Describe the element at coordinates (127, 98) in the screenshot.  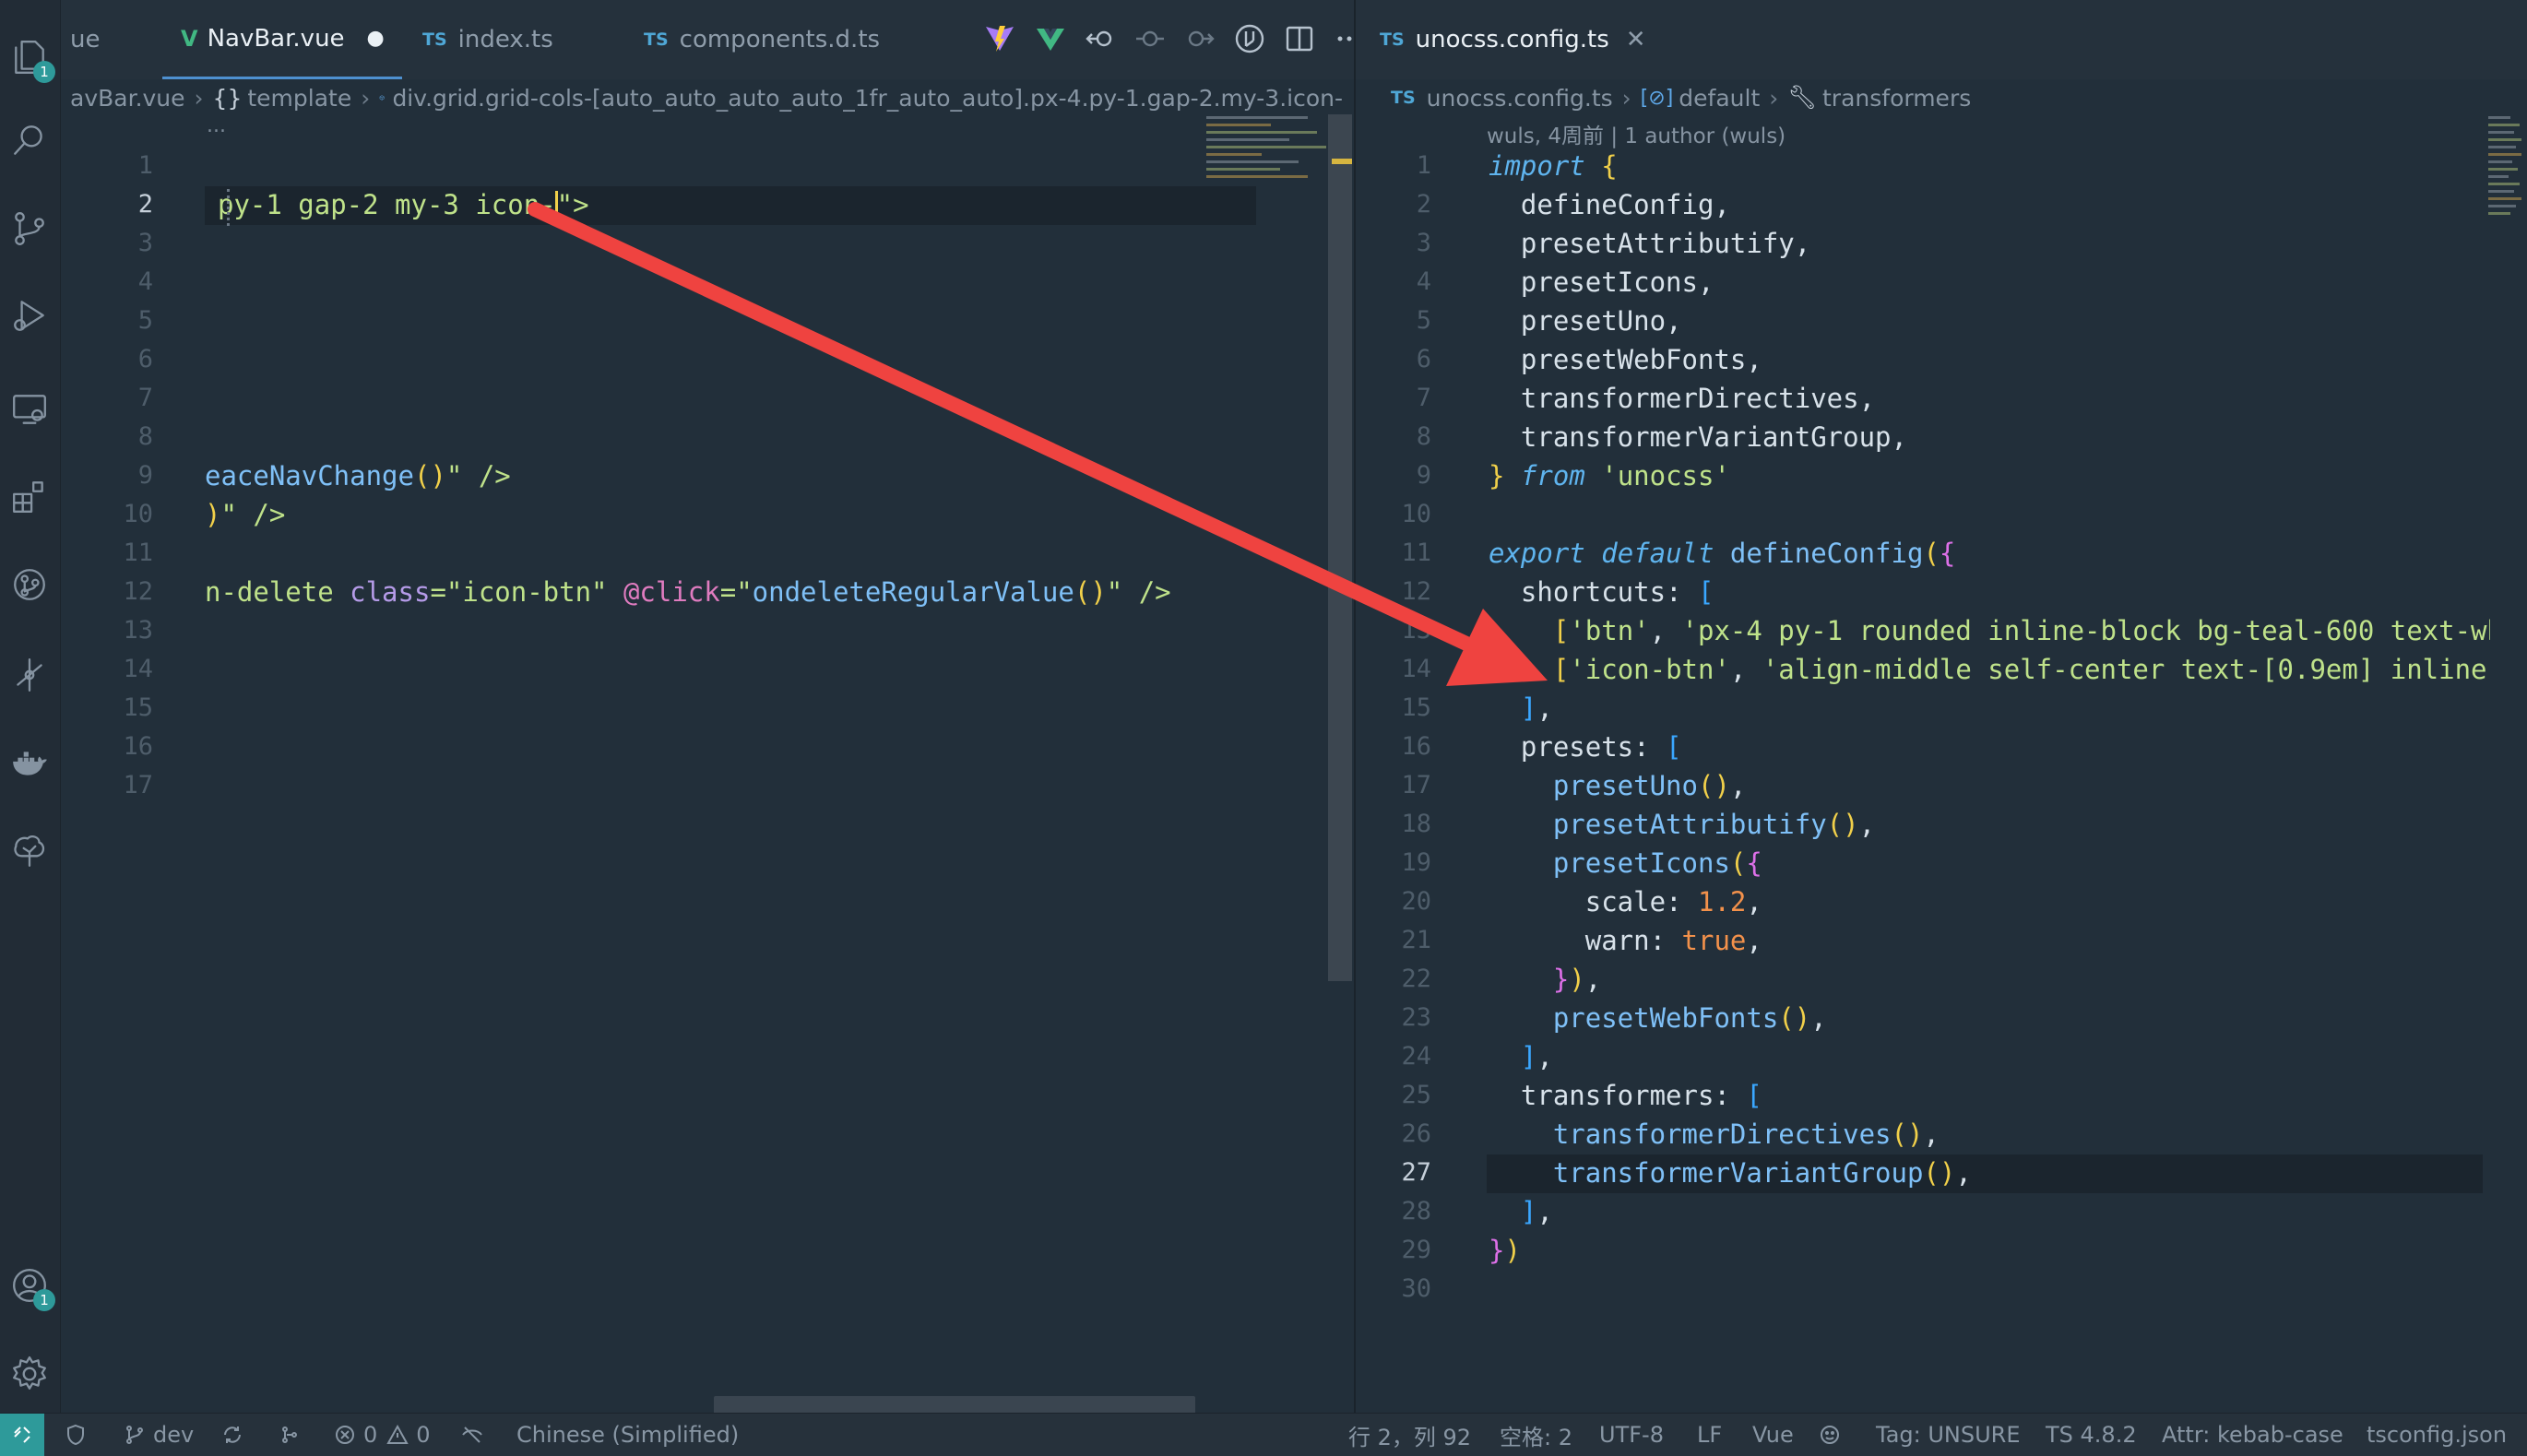
I see `breadcrumb-file: avBar.vue` at that location.